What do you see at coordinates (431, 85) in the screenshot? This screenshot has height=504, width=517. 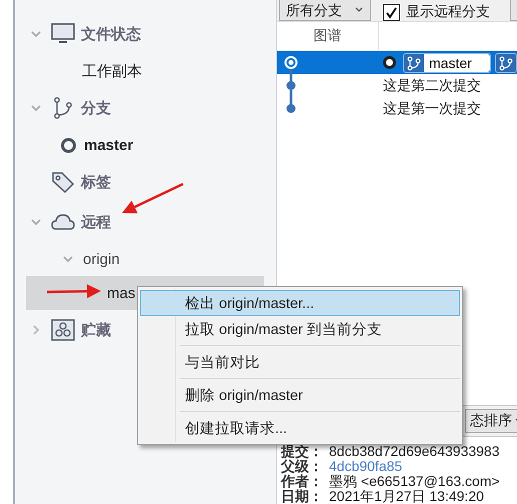 I see `commit-message: 这是第二次提交` at bounding box center [431, 85].